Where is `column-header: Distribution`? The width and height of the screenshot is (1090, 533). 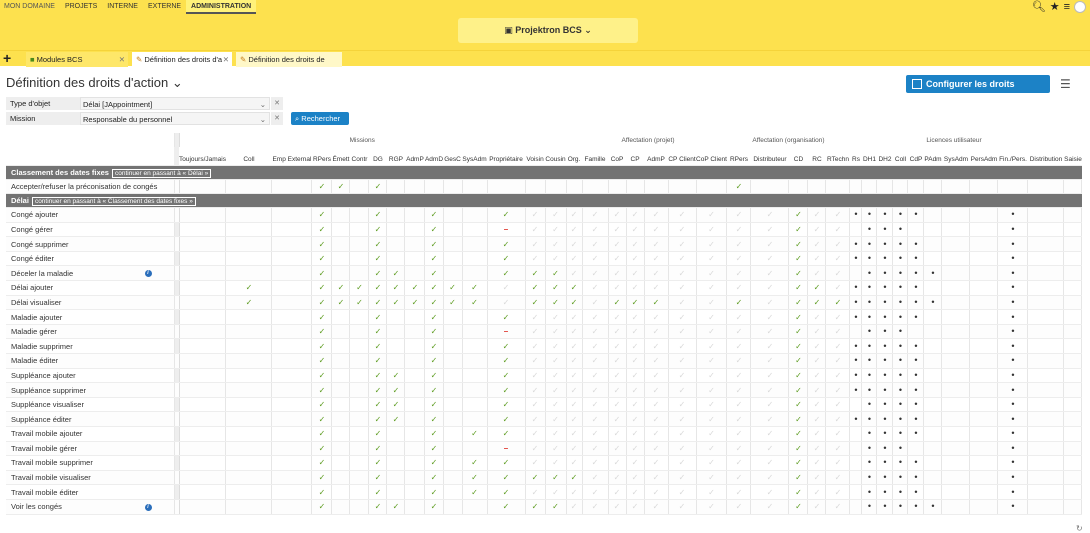
column-header: Distribution is located at coordinates (1045, 156).